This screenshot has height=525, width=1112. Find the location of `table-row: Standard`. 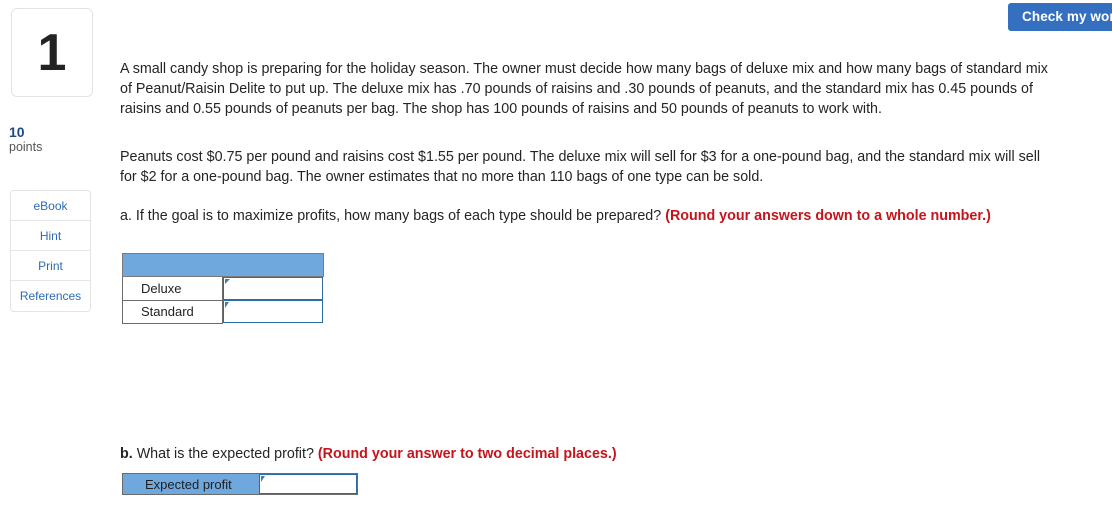

table-row: Standard is located at coordinates (222, 311).